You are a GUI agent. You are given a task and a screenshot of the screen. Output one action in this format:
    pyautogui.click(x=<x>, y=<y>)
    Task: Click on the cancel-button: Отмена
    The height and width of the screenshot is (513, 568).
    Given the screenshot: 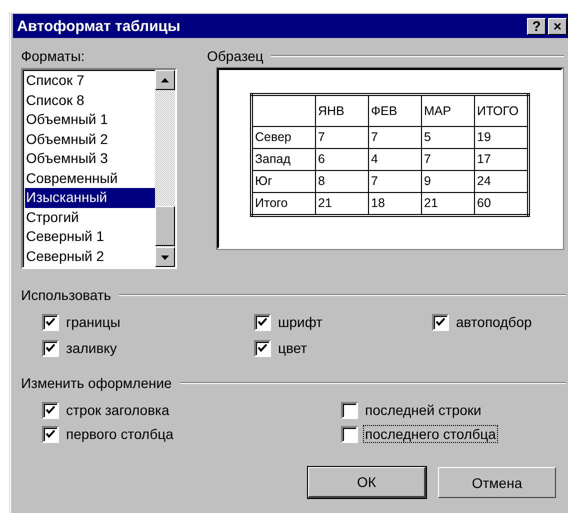 What is the action you would take?
    pyautogui.click(x=497, y=482)
    